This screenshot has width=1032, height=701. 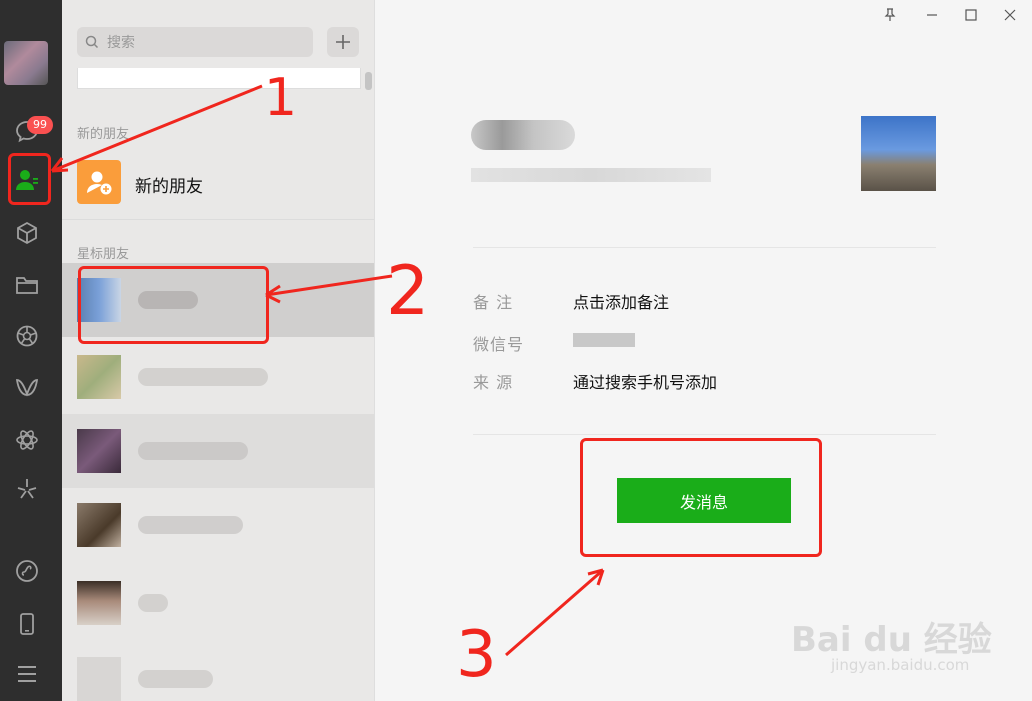 What do you see at coordinates (219, 78) in the screenshot?
I see `list-top-edge` at bounding box center [219, 78].